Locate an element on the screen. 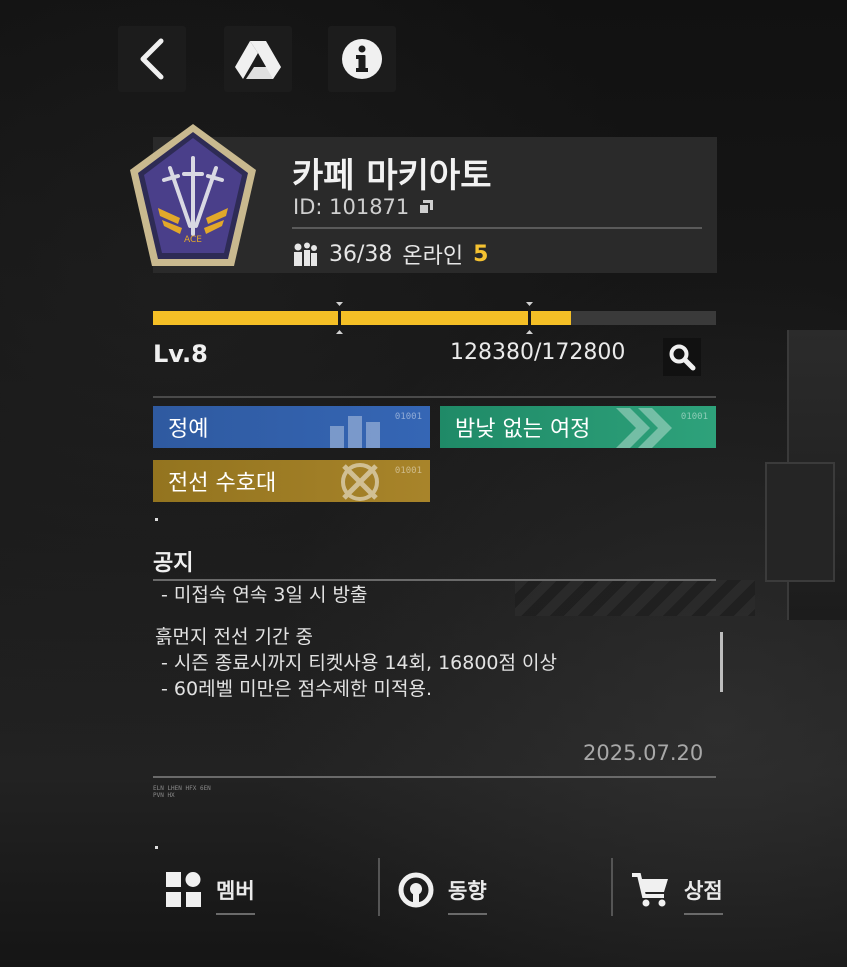 Image resolution: width=847 pixels, height=967 pixels. google-drive-icon is located at coordinates (258, 60).